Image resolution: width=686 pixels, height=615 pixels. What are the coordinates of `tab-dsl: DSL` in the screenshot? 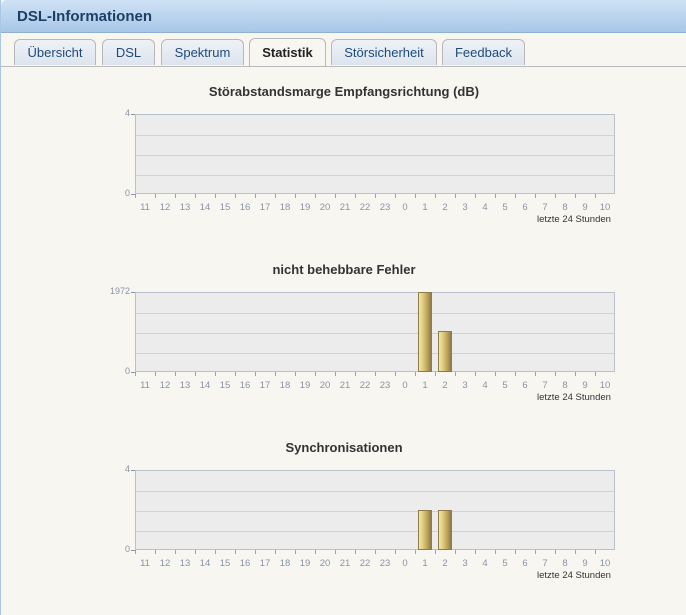 It's located at (128, 52).